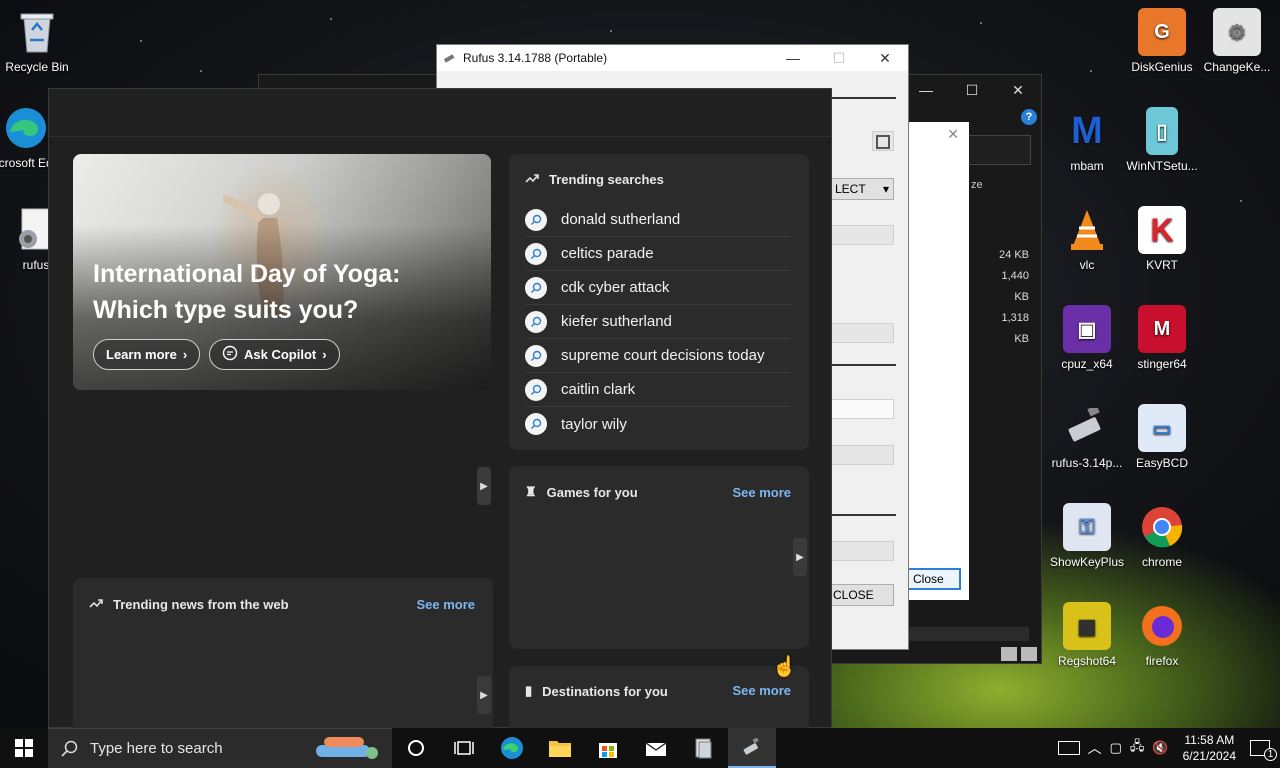  I want to click on desktop-icon-kvrt: K KVRT, so click(1162, 239).